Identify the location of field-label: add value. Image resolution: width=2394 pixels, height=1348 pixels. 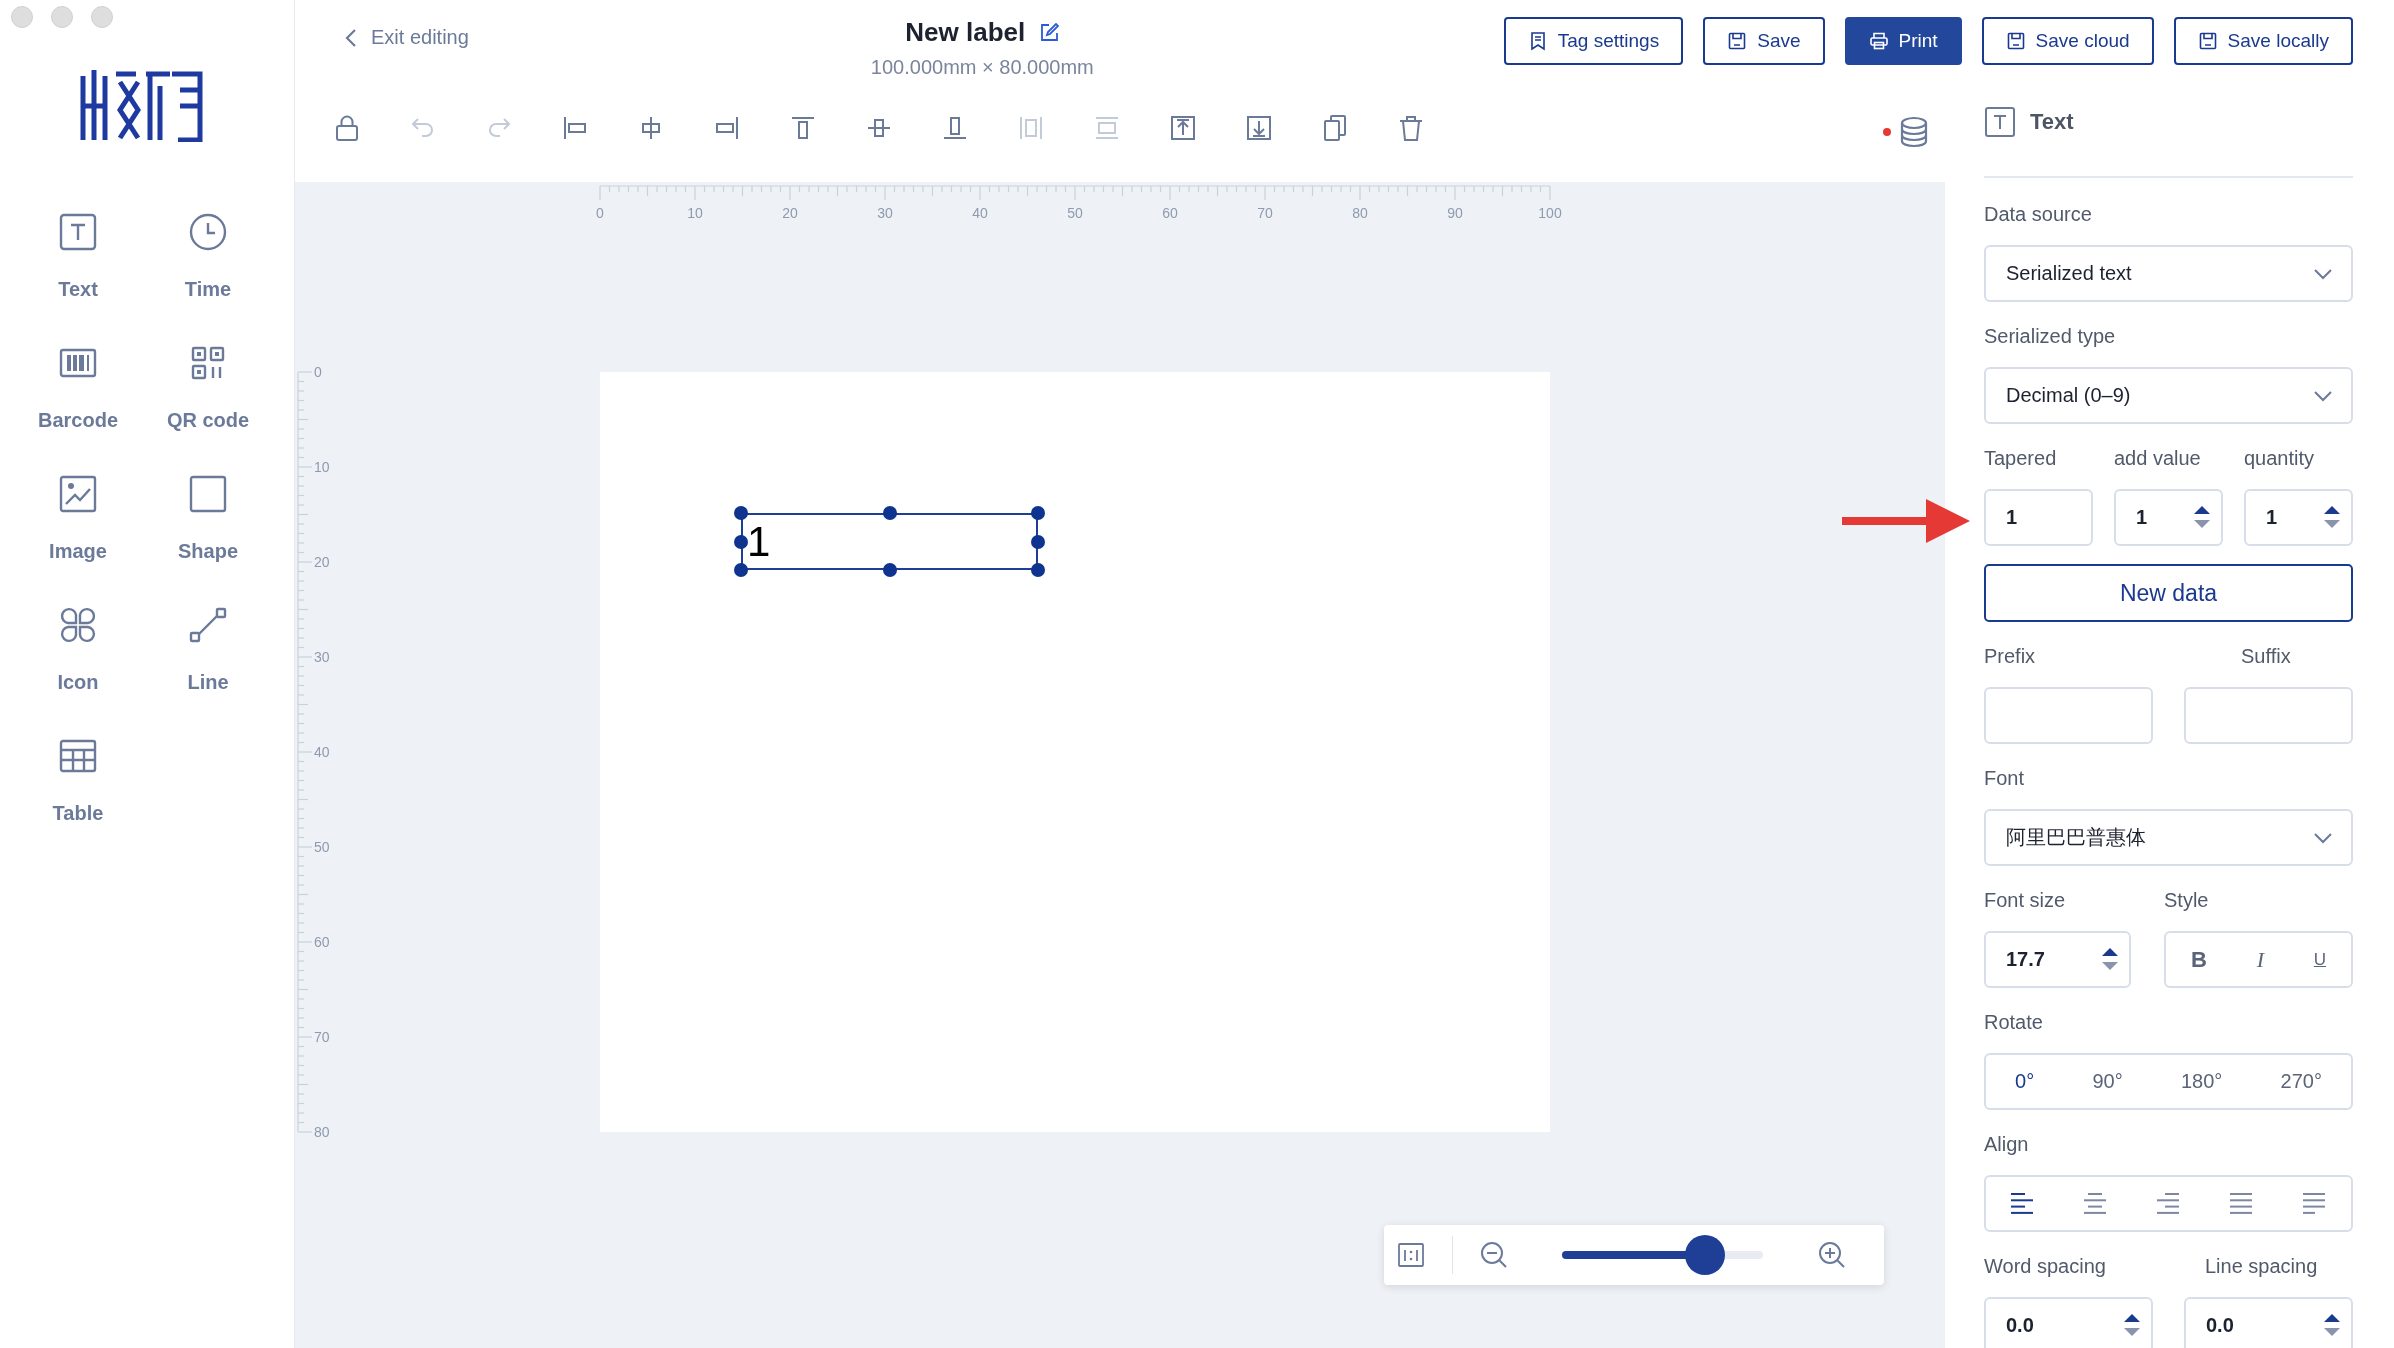
(2158, 458).